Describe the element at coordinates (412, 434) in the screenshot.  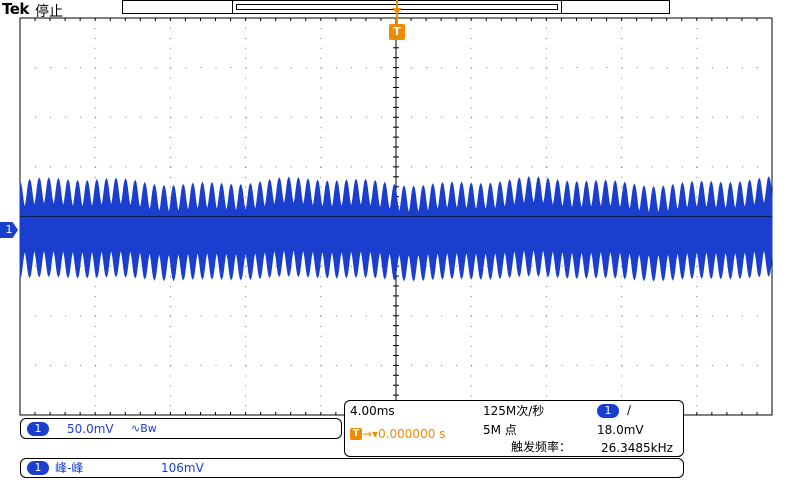
I see `trigger-position-readout: 0.000000 s` at that location.